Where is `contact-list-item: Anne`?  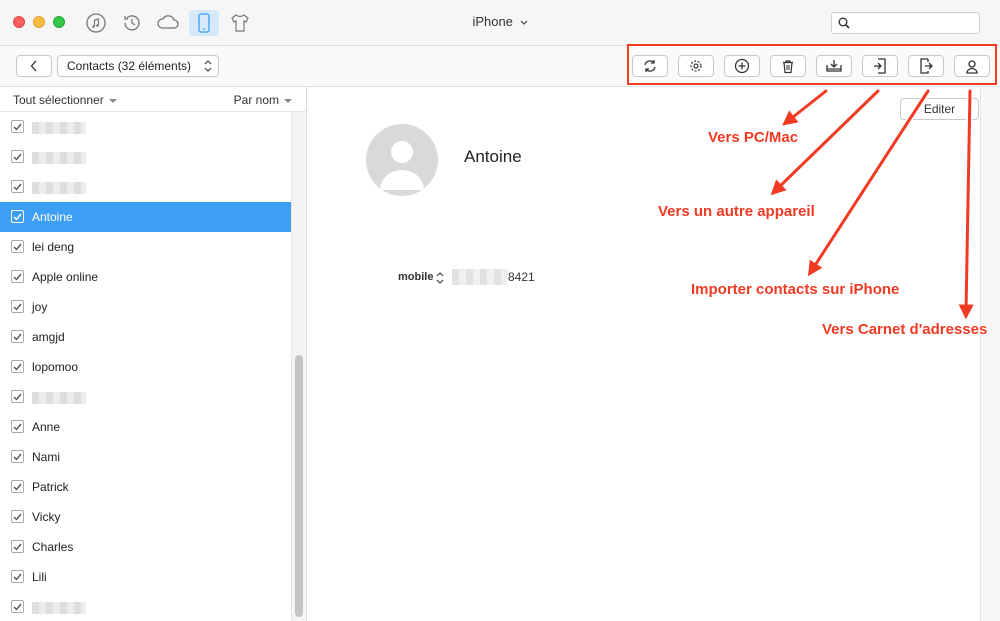
contact-list-item: Anne is located at coordinates (145, 427).